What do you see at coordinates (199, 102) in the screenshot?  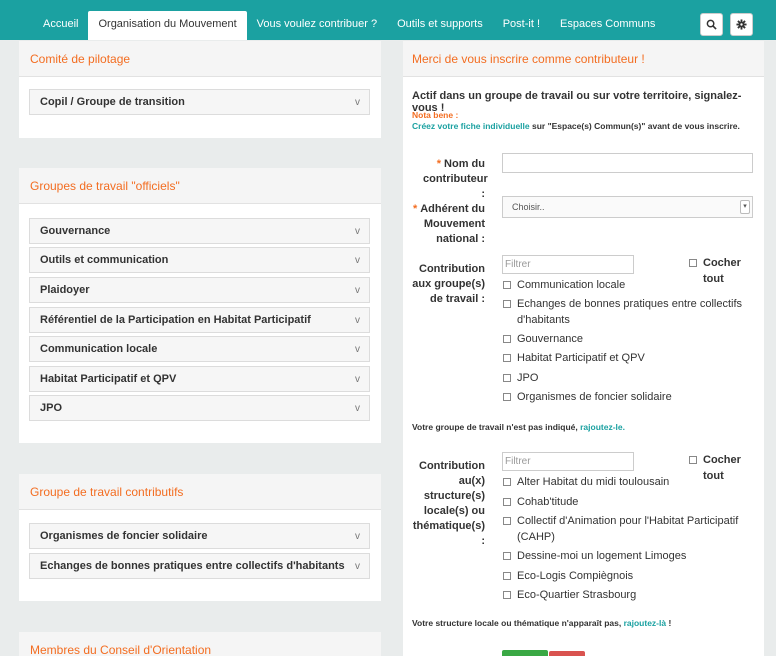 I see `accordion-copil: Copil / Groupe de transition v` at bounding box center [199, 102].